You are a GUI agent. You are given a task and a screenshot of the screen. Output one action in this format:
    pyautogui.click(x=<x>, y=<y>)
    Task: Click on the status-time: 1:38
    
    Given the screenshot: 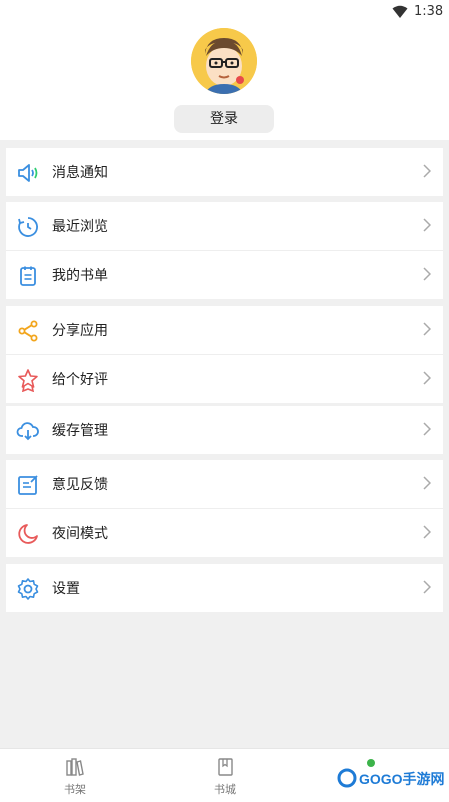 What is the action you would take?
    pyautogui.click(x=429, y=11)
    